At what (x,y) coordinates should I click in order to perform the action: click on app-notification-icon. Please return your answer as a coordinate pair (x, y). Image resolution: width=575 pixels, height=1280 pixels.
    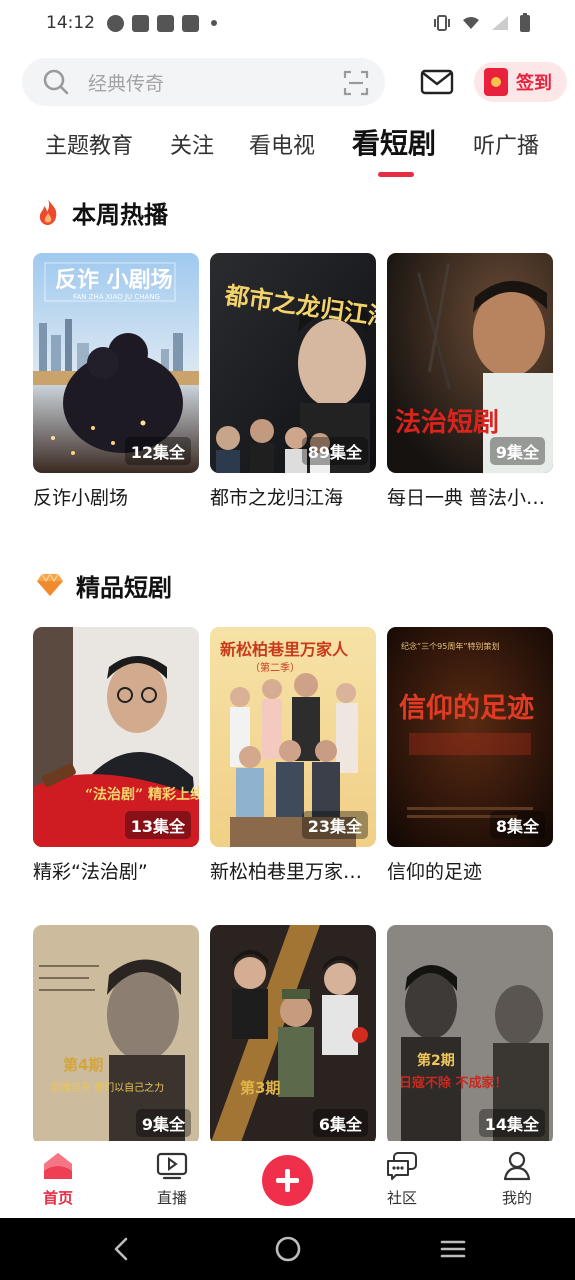
    Looking at the image, I should click on (115, 23).